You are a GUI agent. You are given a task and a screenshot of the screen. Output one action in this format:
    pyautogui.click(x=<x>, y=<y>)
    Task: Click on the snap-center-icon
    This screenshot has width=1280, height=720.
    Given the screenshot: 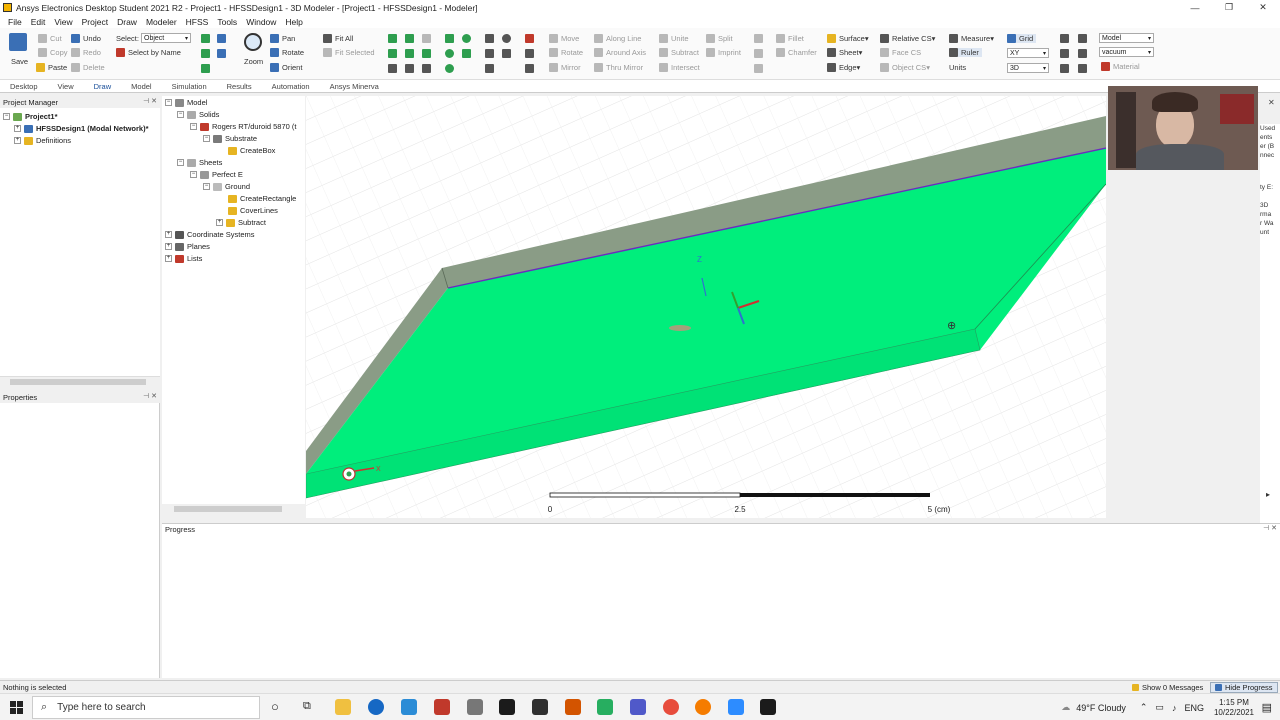 What is the action you would take?
    pyautogui.click(x=1064, y=68)
    